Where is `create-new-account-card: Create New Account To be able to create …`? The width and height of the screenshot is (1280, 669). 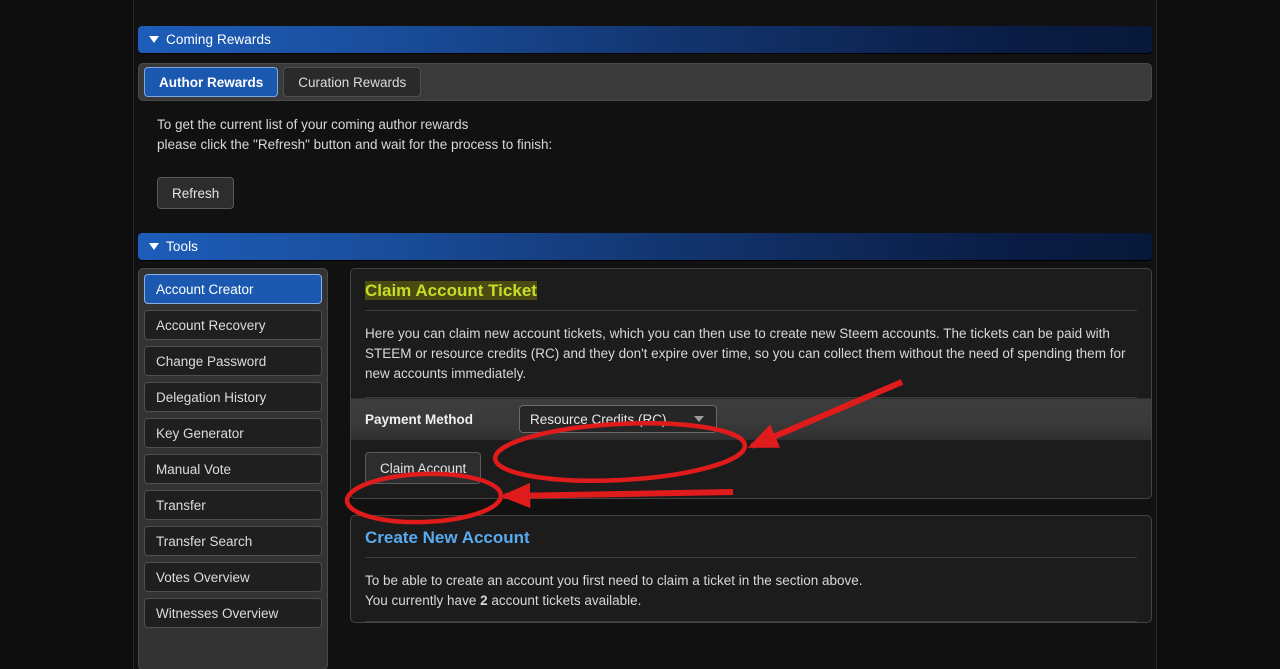
create-new-account-card: Create New Account To be able to create … is located at coordinates (751, 569).